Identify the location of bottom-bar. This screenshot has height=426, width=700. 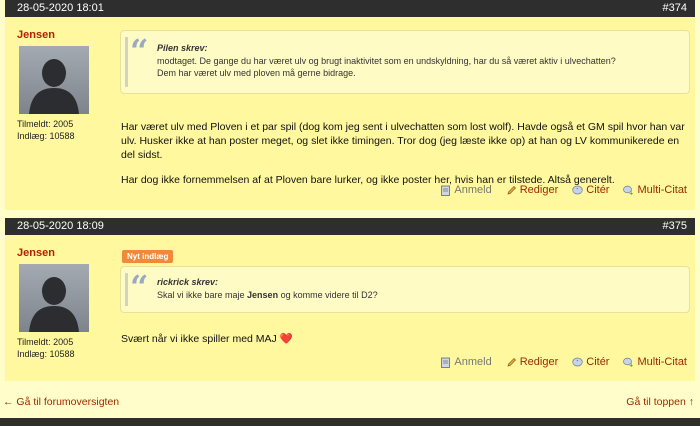
(350, 422).